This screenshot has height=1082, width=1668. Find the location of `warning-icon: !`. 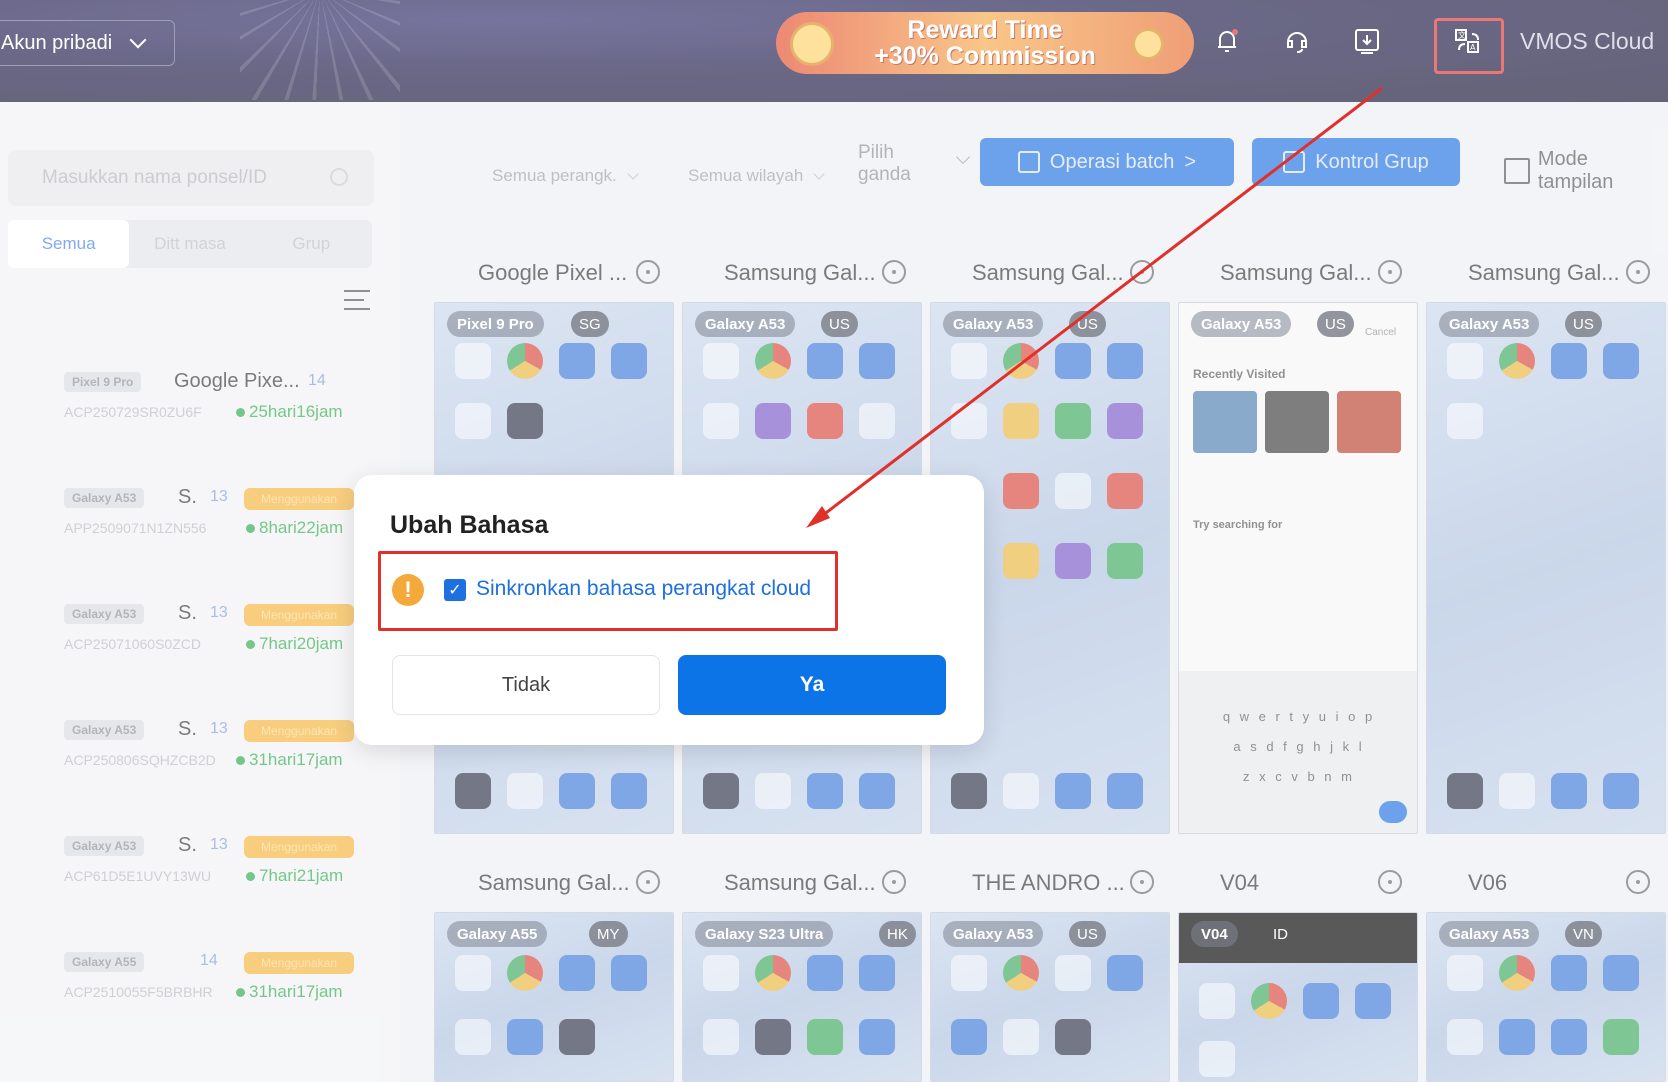

warning-icon: ! is located at coordinates (408, 590).